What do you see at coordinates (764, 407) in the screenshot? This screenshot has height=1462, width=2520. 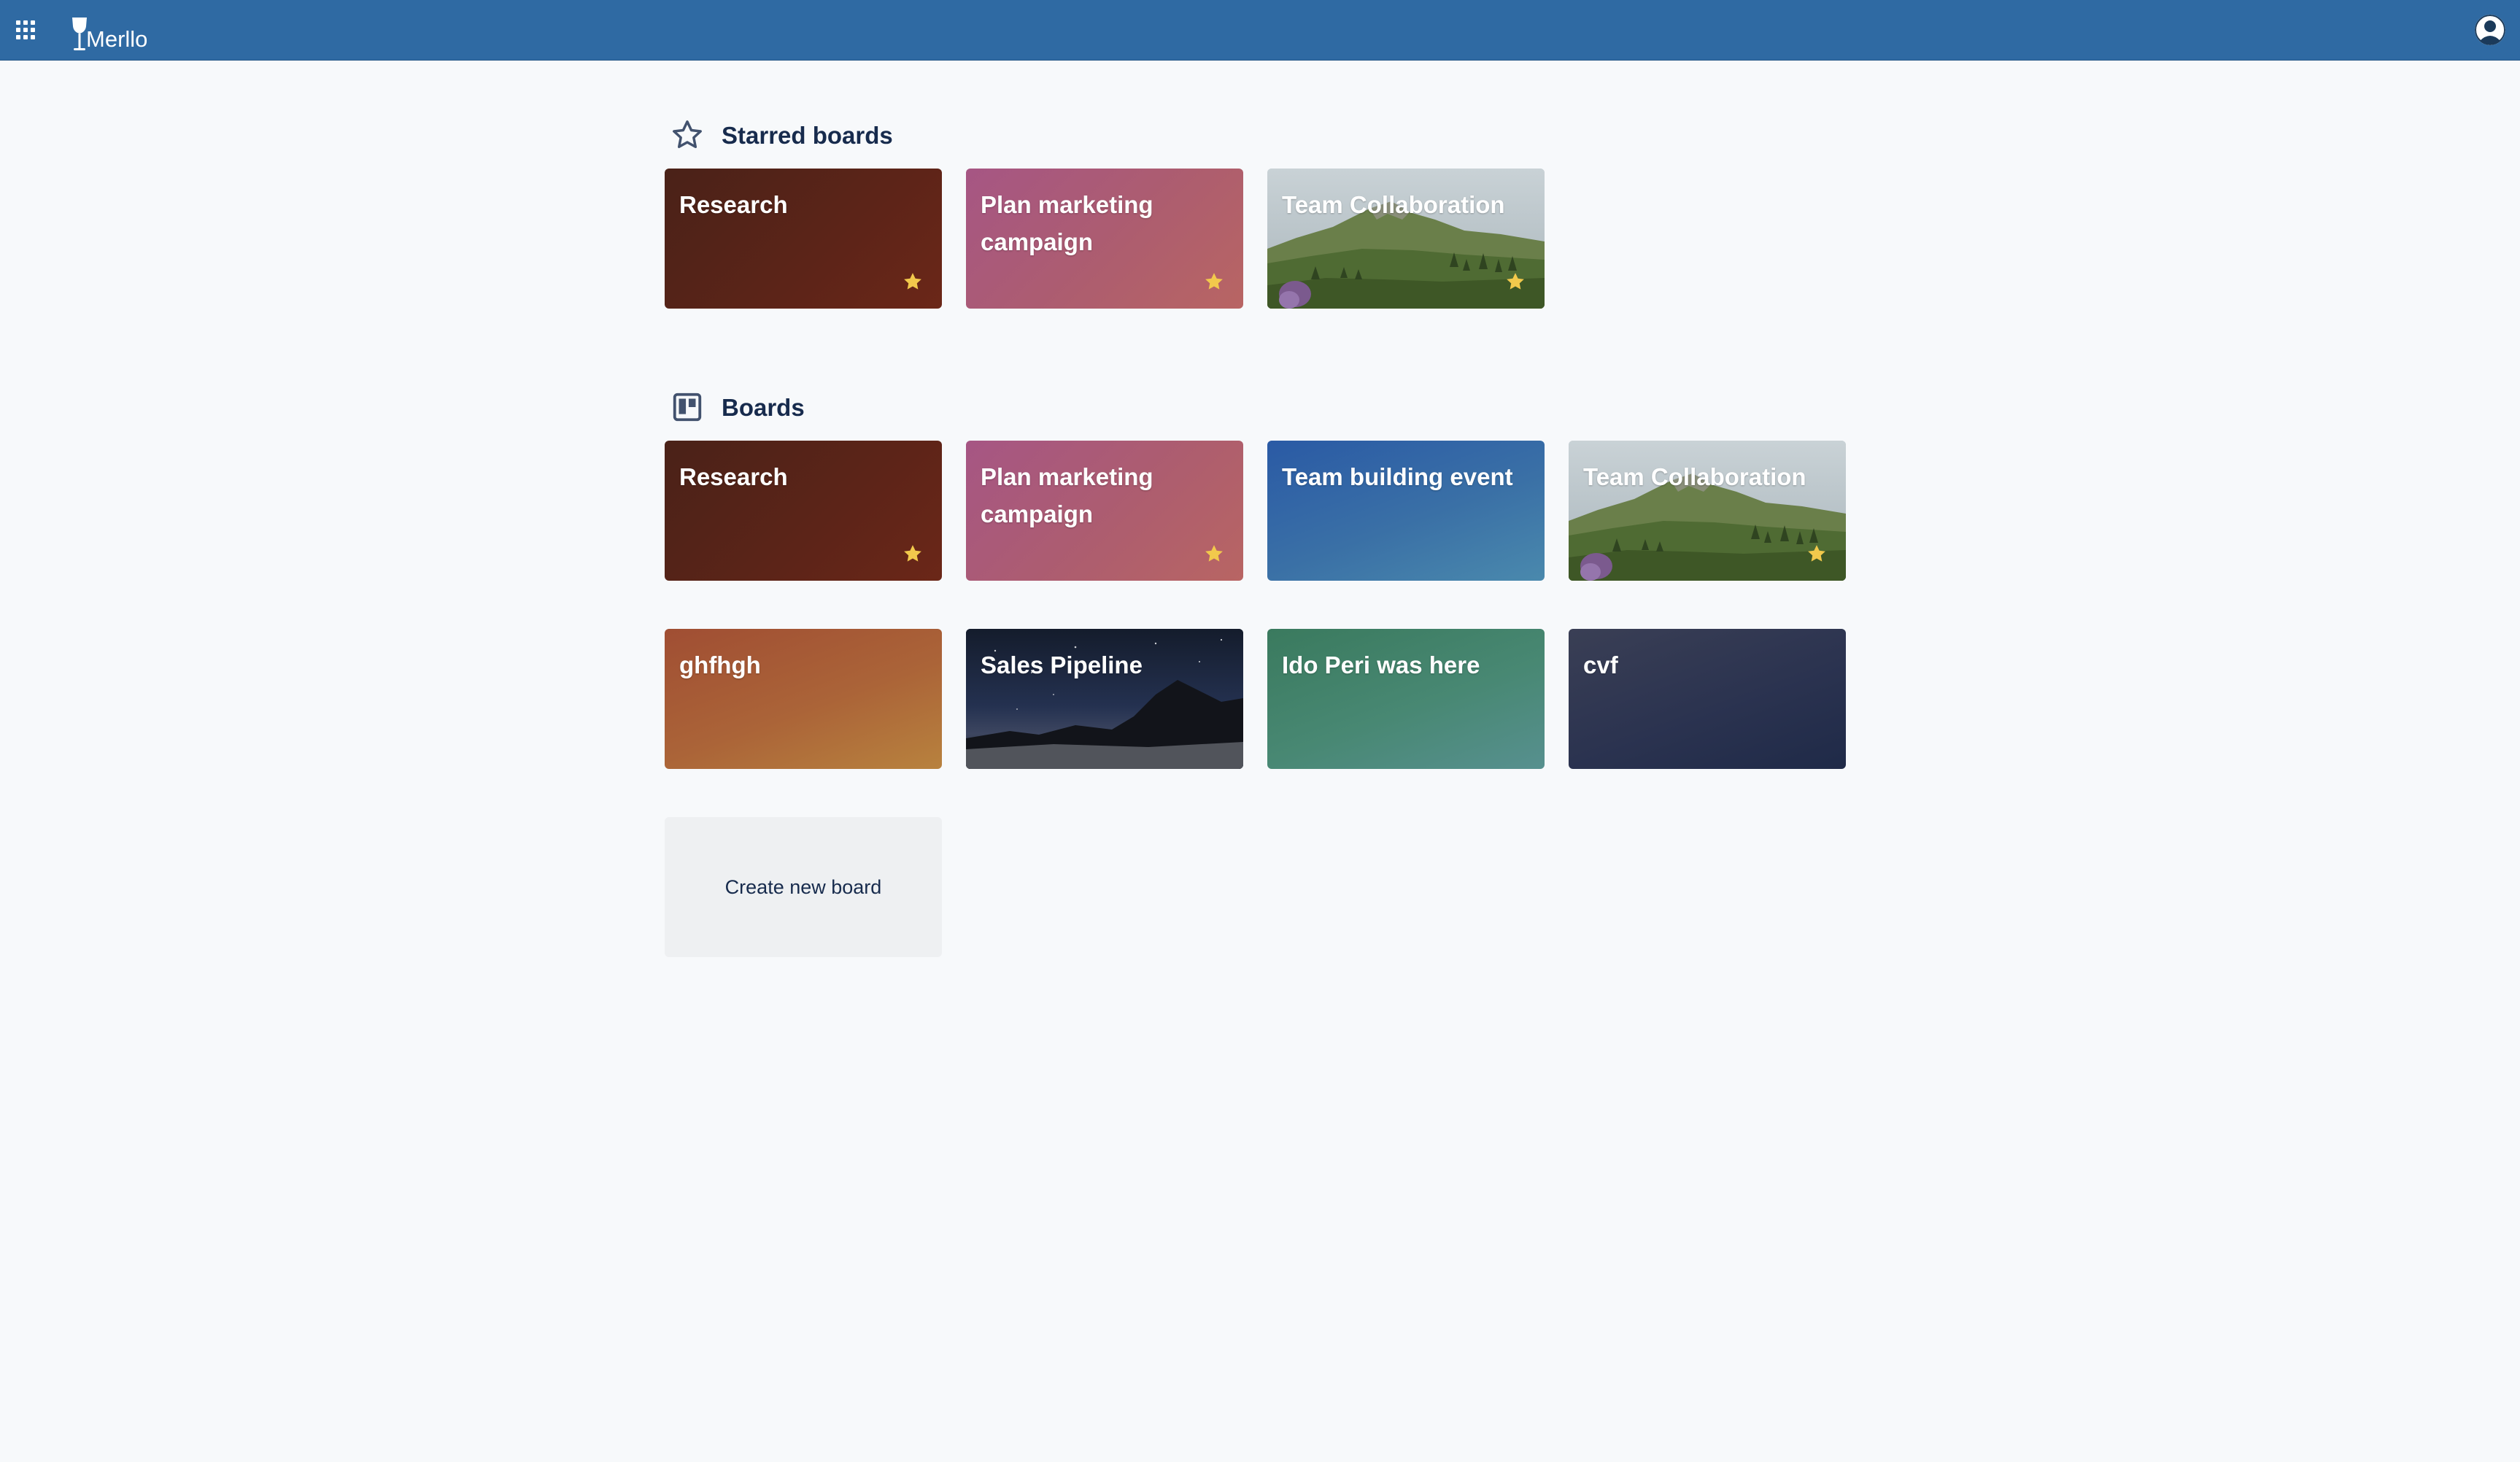 I see `section-title: Boards` at bounding box center [764, 407].